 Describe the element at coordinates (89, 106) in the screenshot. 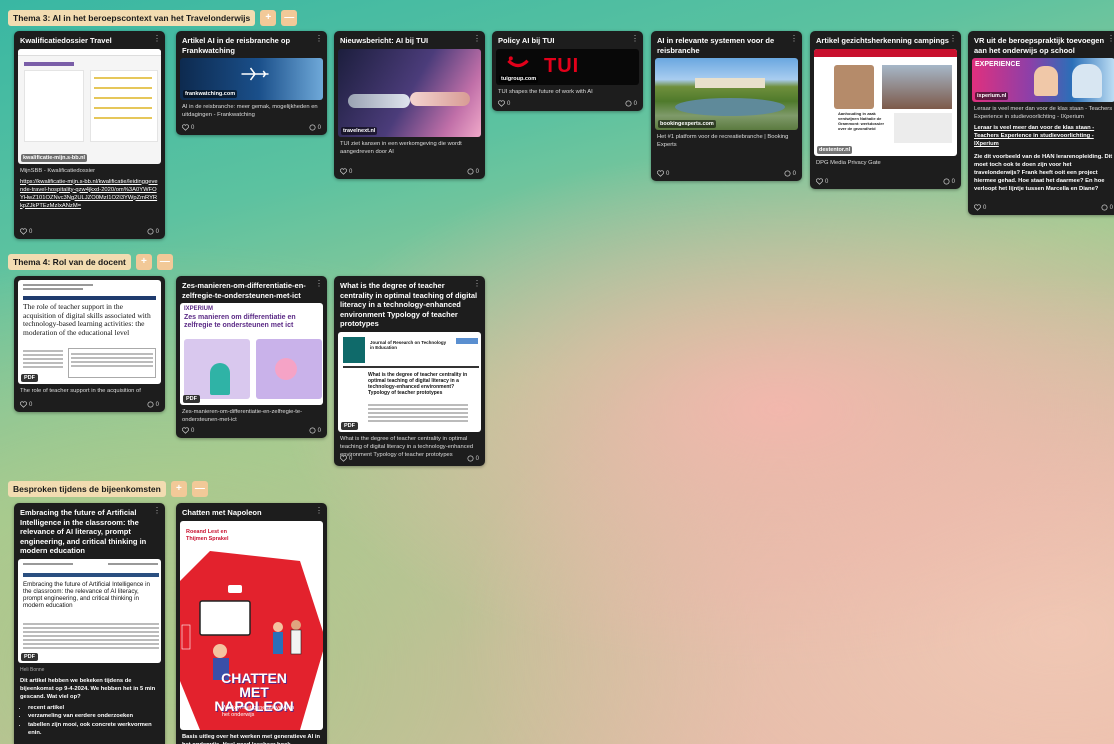

I see `website-screenshot-thumbnail: kwalificatie-mijn.s-bb.nl` at that location.